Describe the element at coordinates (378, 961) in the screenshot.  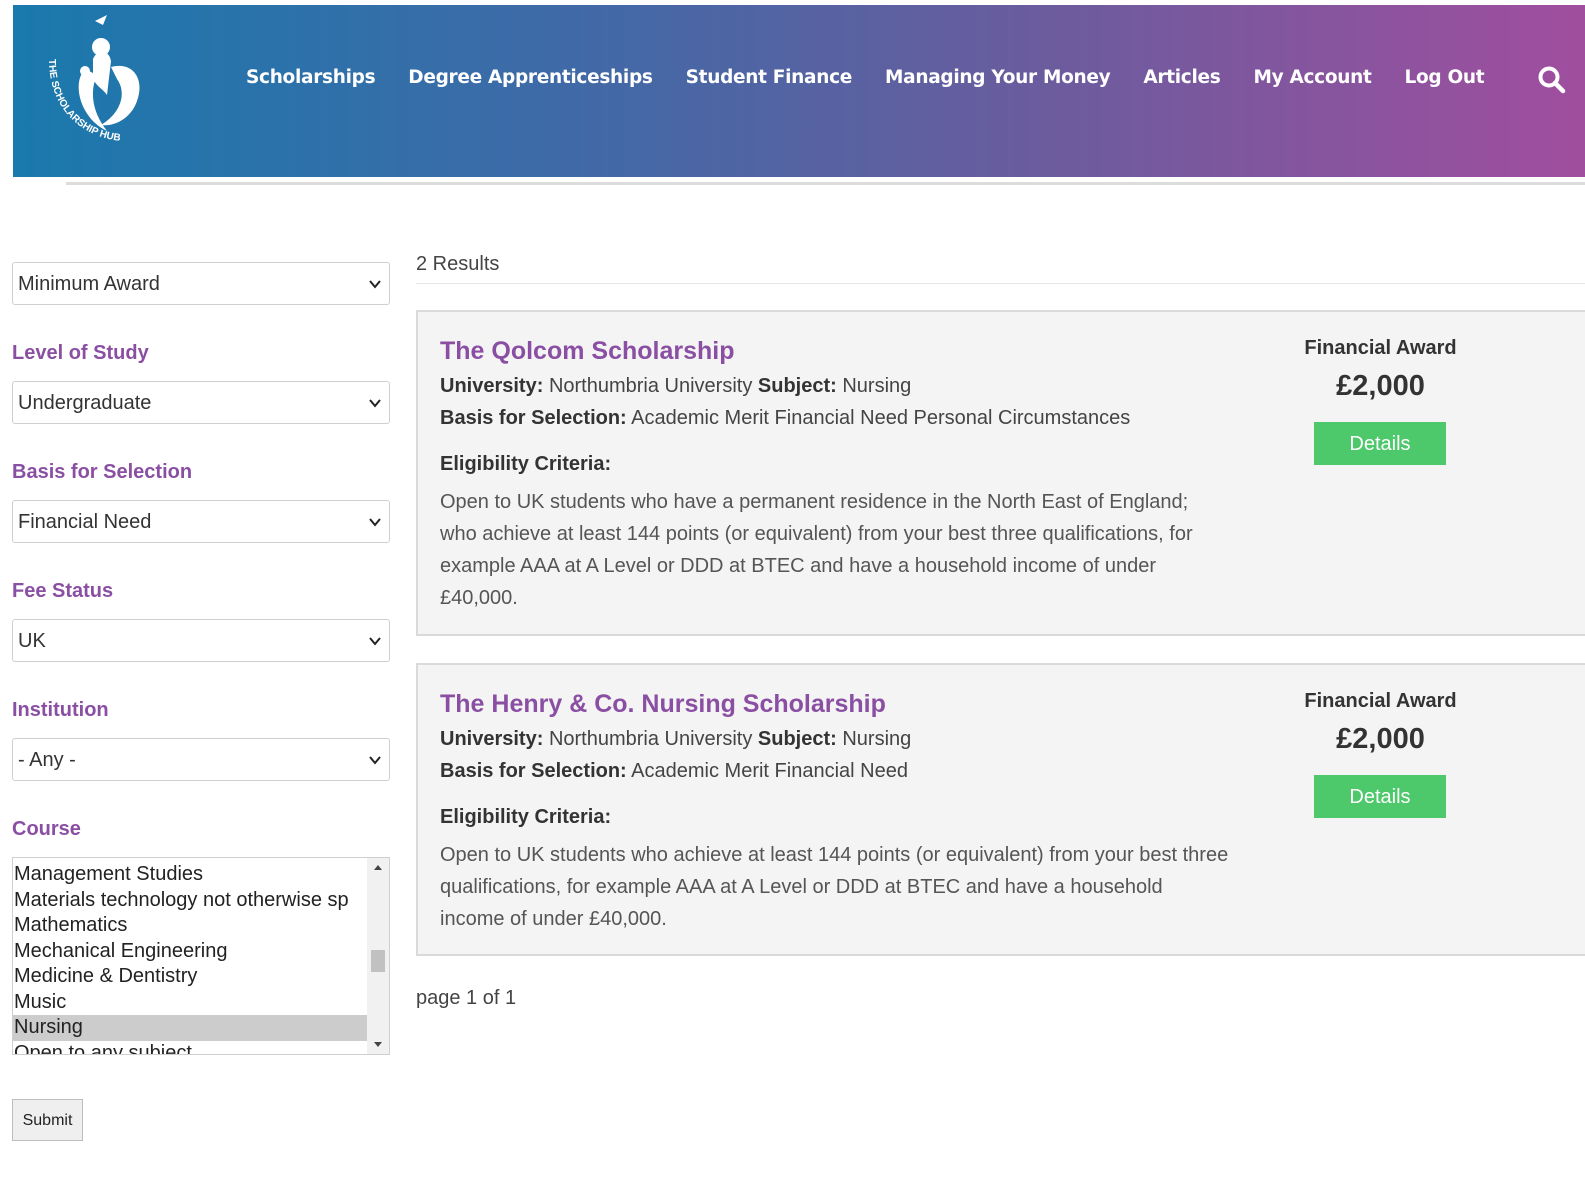
I see `scroll-thumb` at that location.